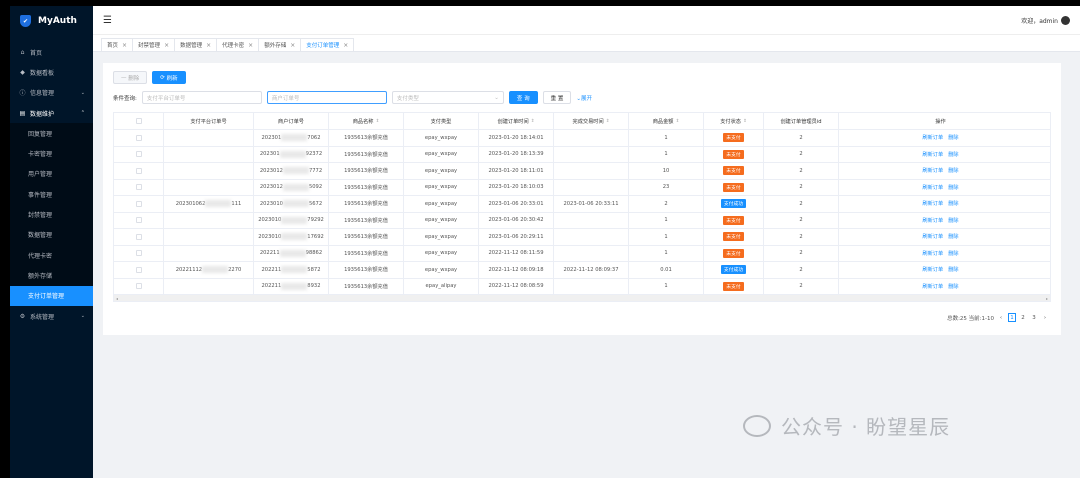 Image resolution: width=1080 pixels, height=478 pixels. Describe the element at coordinates (51, 21) in the screenshot. I see `logo: ✔ MyAuth` at that location.